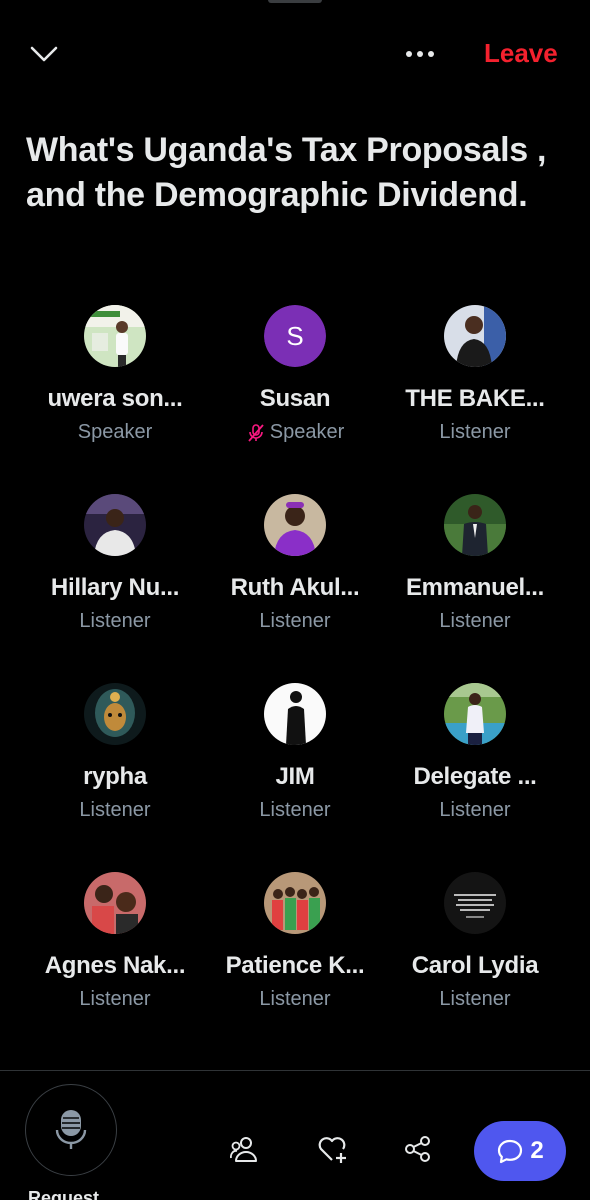  Describe the element at coordinates (295, 1070) in the screenshot. I see `divider` at that location.